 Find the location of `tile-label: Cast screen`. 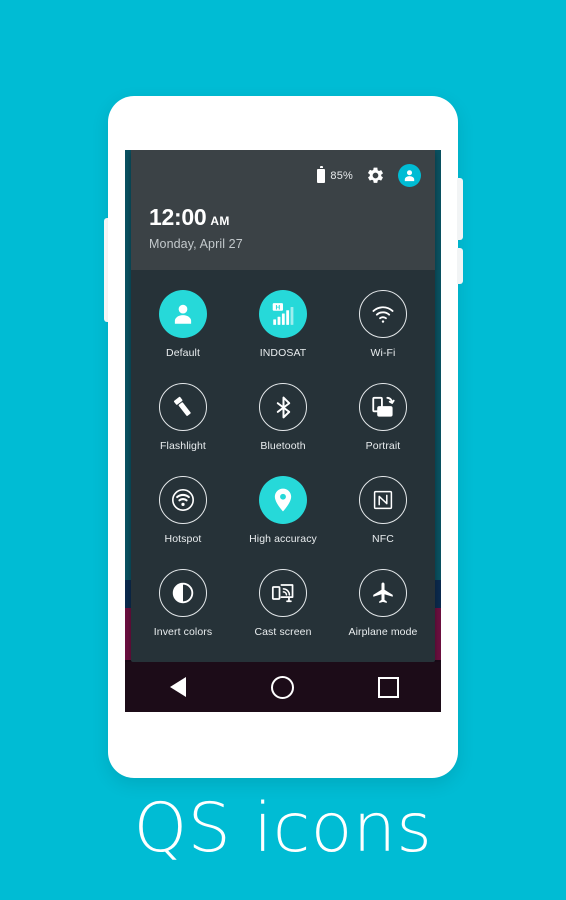

tile-label: Cast screen is located at coordinates (283, 632).